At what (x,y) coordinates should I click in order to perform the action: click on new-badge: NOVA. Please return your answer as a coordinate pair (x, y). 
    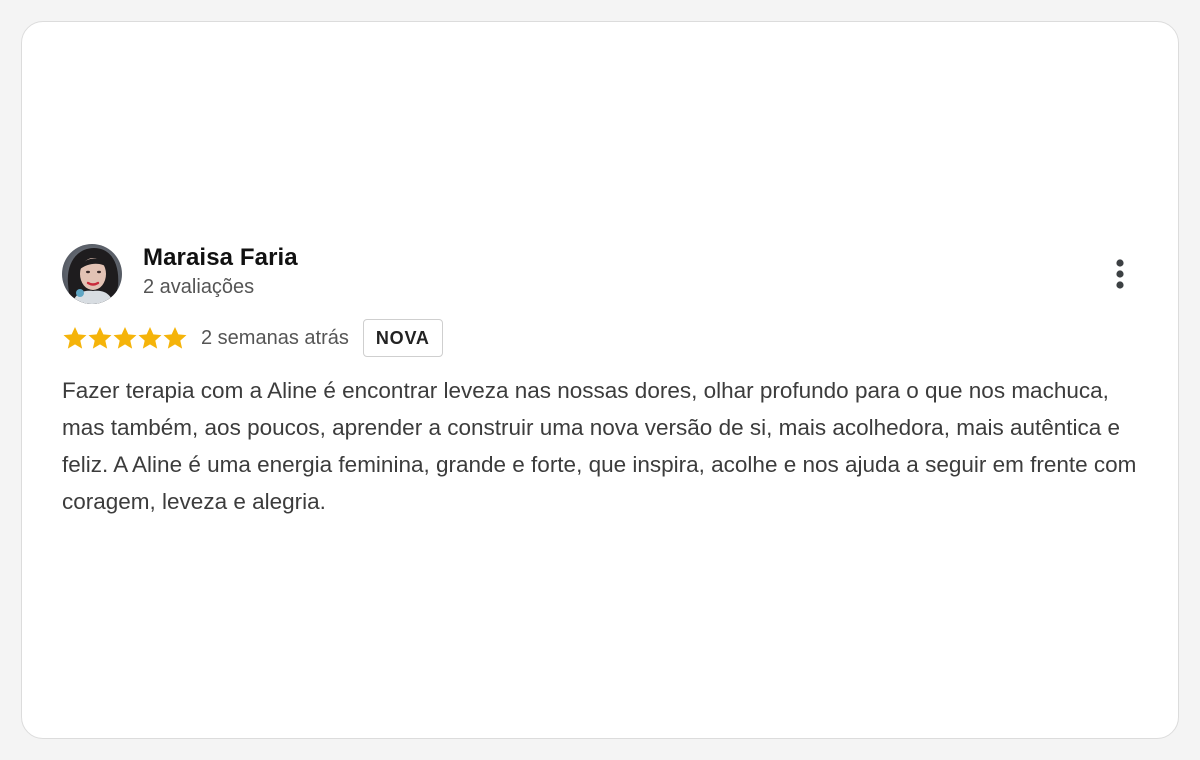
    Looking at the image, I should click on (402, 338).